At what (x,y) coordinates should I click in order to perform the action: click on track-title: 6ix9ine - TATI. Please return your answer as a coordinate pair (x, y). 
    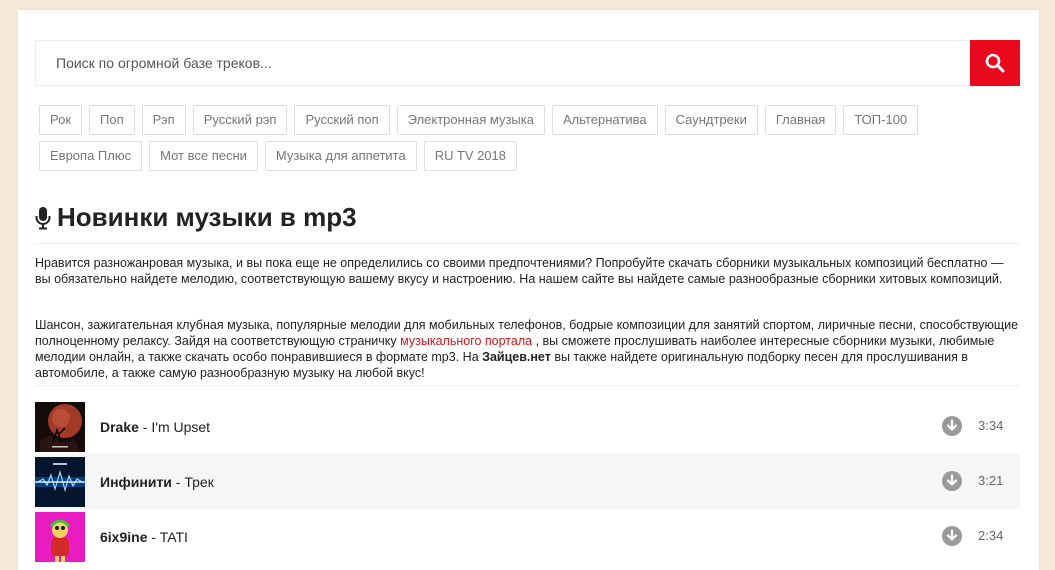
    Looking at the image, I should click on (560, 537).